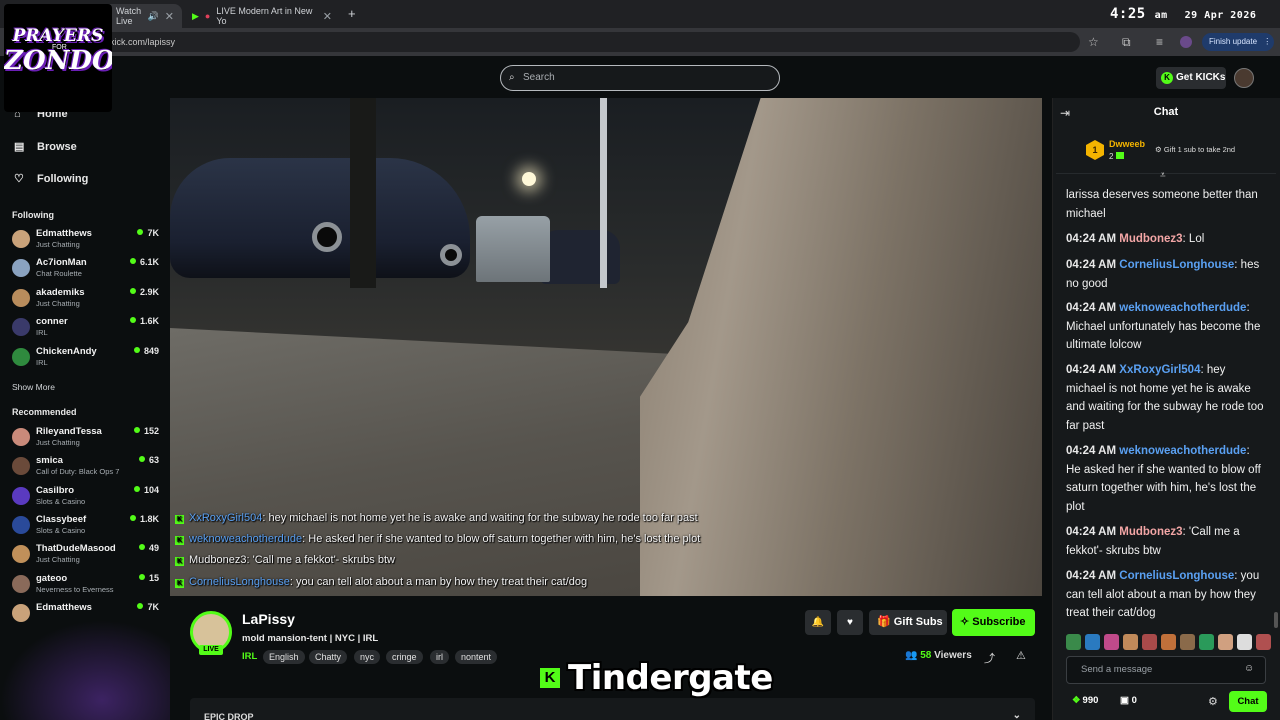  Describe the element at coordinates (1244, 78) in the screenshot. I see `user-avatar` at that location.